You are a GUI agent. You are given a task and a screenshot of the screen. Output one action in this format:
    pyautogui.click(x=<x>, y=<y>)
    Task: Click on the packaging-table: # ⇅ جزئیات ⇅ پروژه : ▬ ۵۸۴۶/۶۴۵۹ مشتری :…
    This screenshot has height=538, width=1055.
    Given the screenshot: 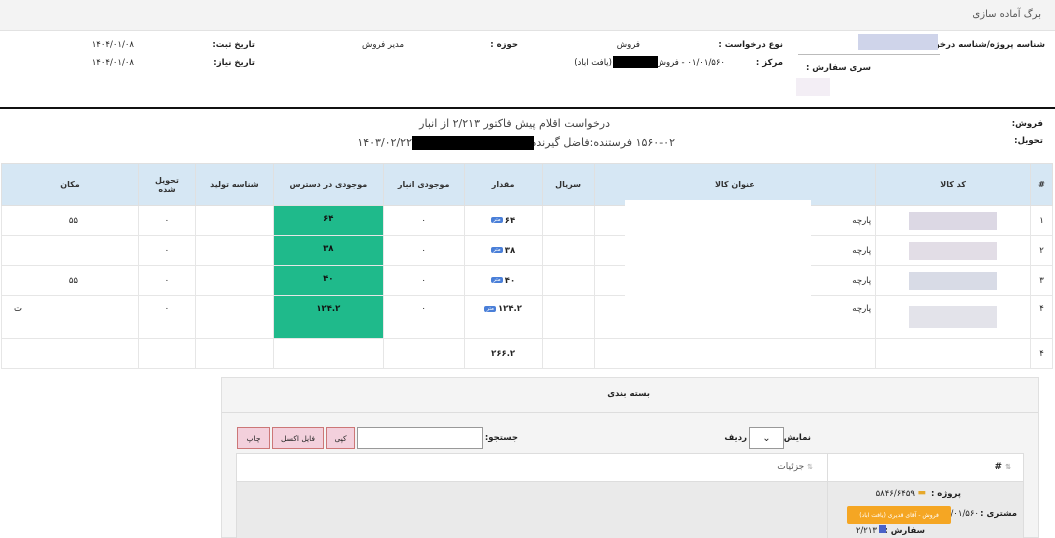 What is the action you would take?
    pyautogui.click(x=630, y=495)
    